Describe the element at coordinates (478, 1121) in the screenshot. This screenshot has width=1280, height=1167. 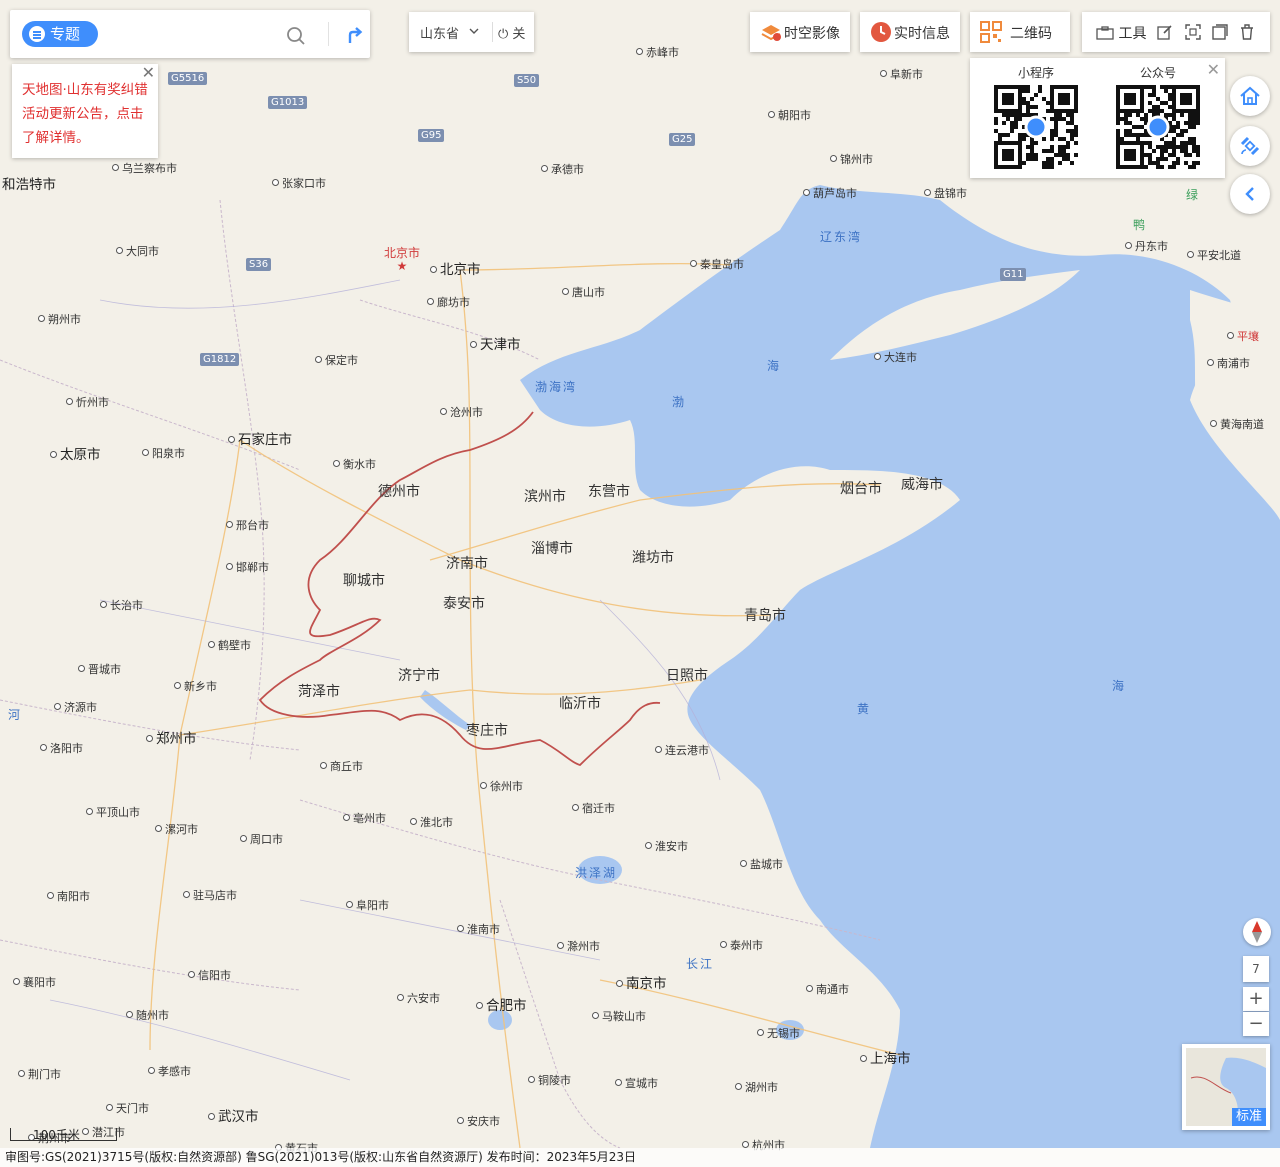
I see `city-label: 安庆市` at that location.